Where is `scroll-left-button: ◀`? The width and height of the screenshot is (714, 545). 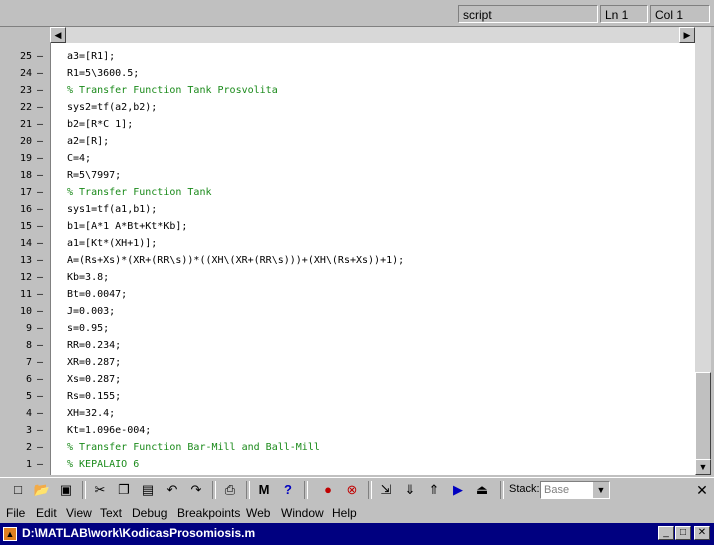 scroll-left-button: ◀ is located at coordinates (58, 35).